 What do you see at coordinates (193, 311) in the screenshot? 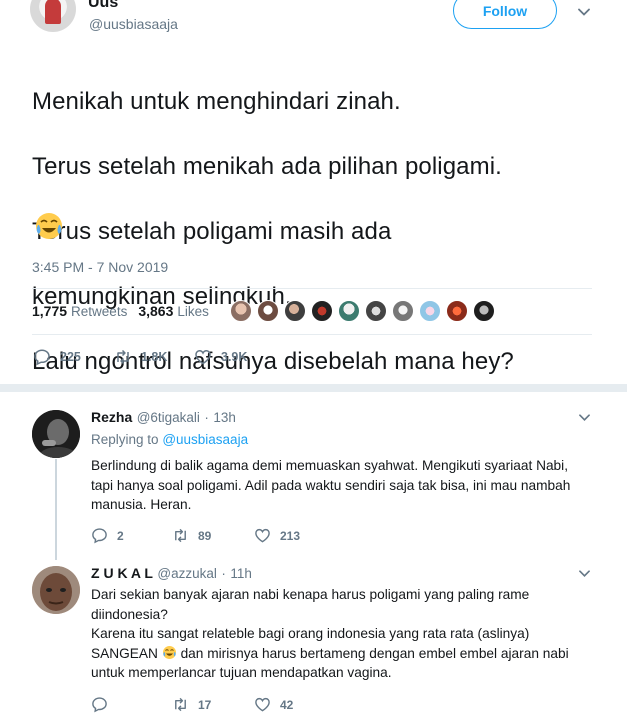
I see `likes-label: Likes` at bounding box center [193, 311].